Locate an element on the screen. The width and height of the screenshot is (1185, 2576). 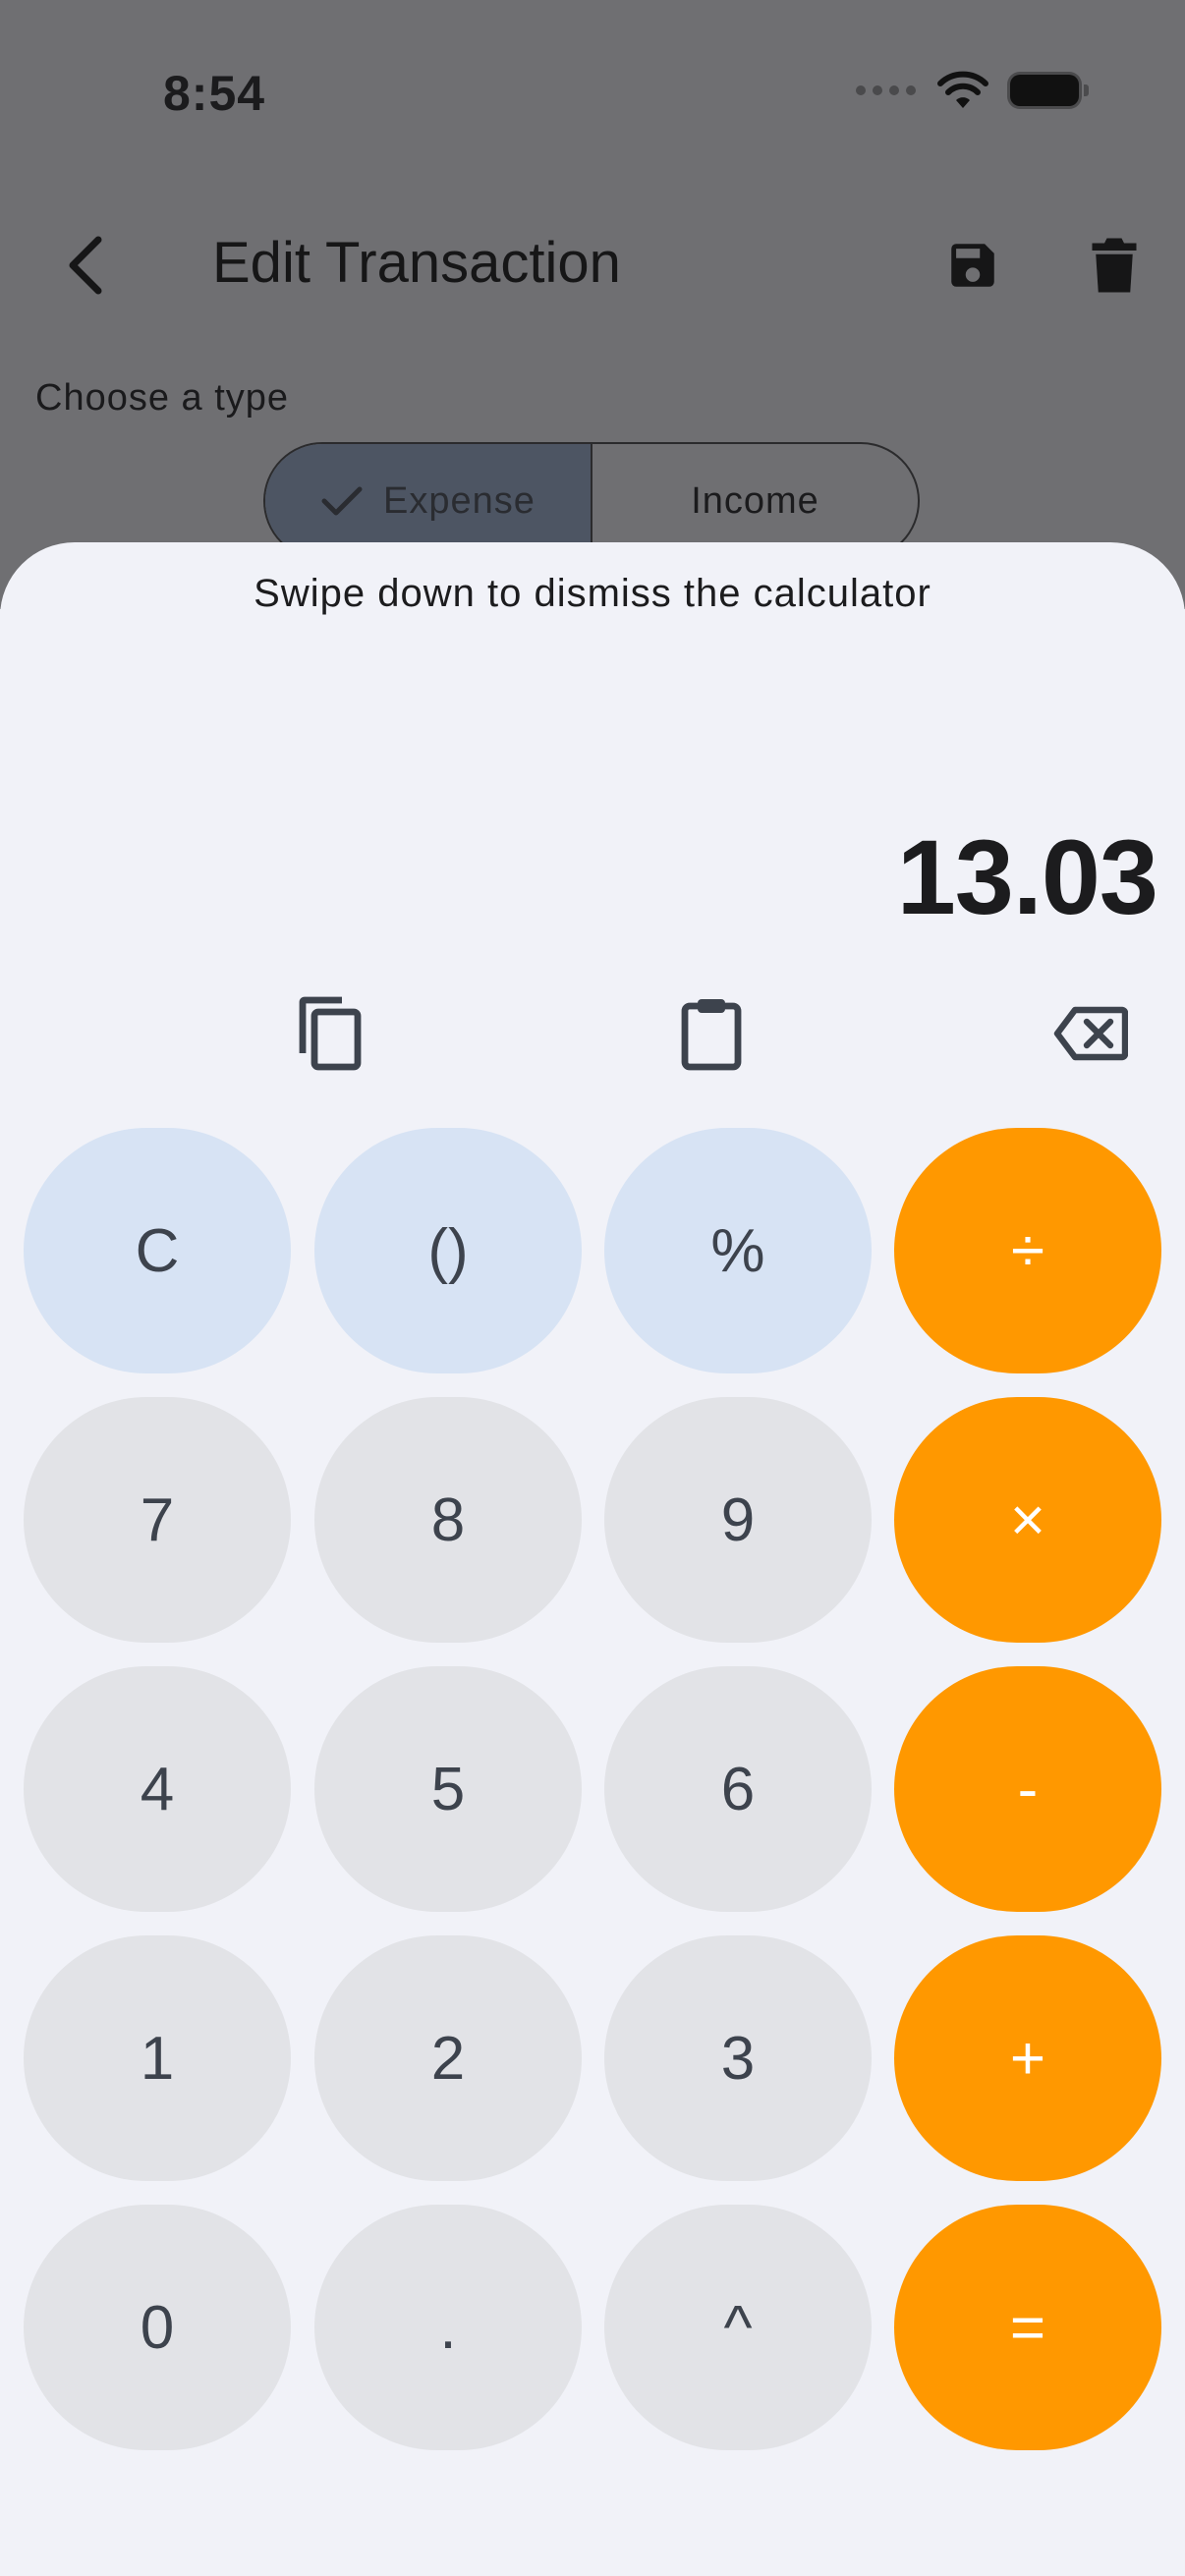
key-0: 0 is located at coordinates (157, 2327).